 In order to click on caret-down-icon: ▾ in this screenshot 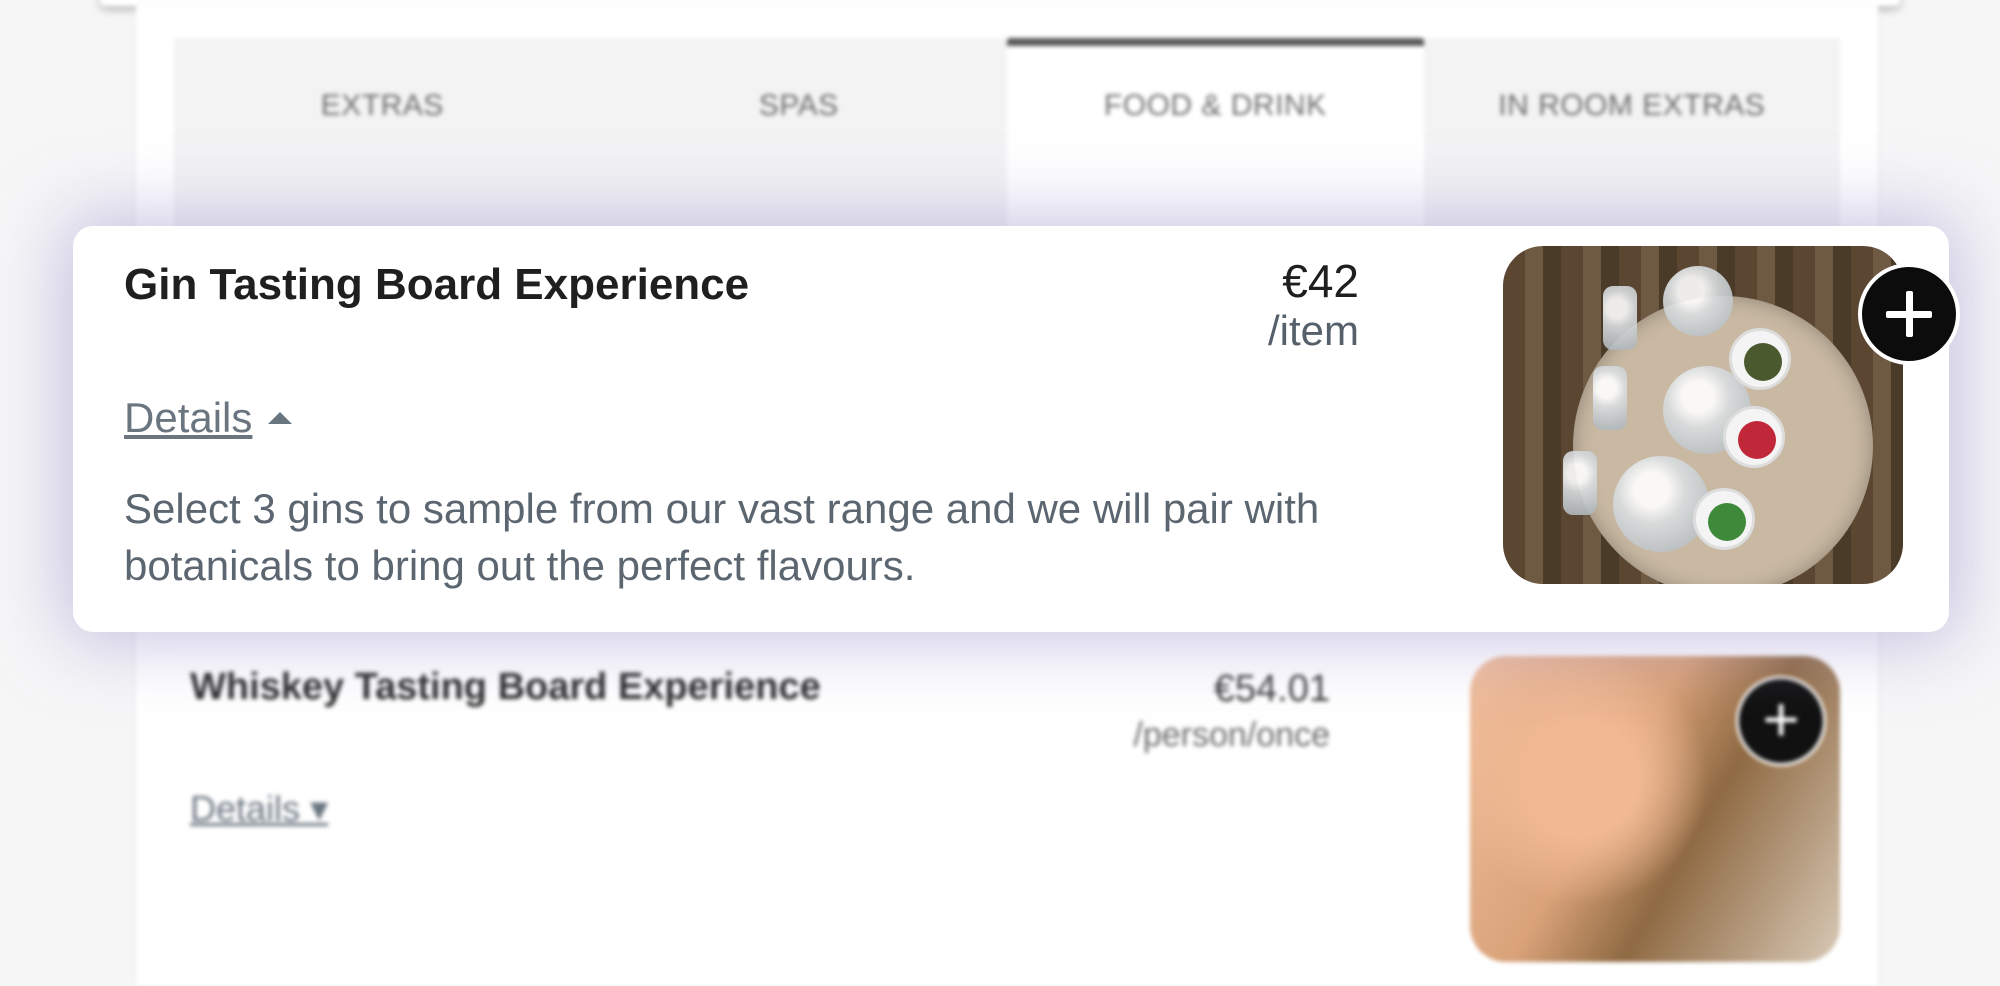, I will do `click(319, 808)`.